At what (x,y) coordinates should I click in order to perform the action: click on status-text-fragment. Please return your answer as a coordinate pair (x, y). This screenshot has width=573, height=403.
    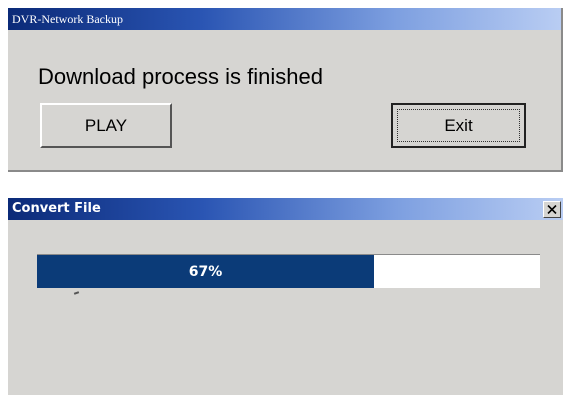
    Looking at the image, I should click on (76, 293).